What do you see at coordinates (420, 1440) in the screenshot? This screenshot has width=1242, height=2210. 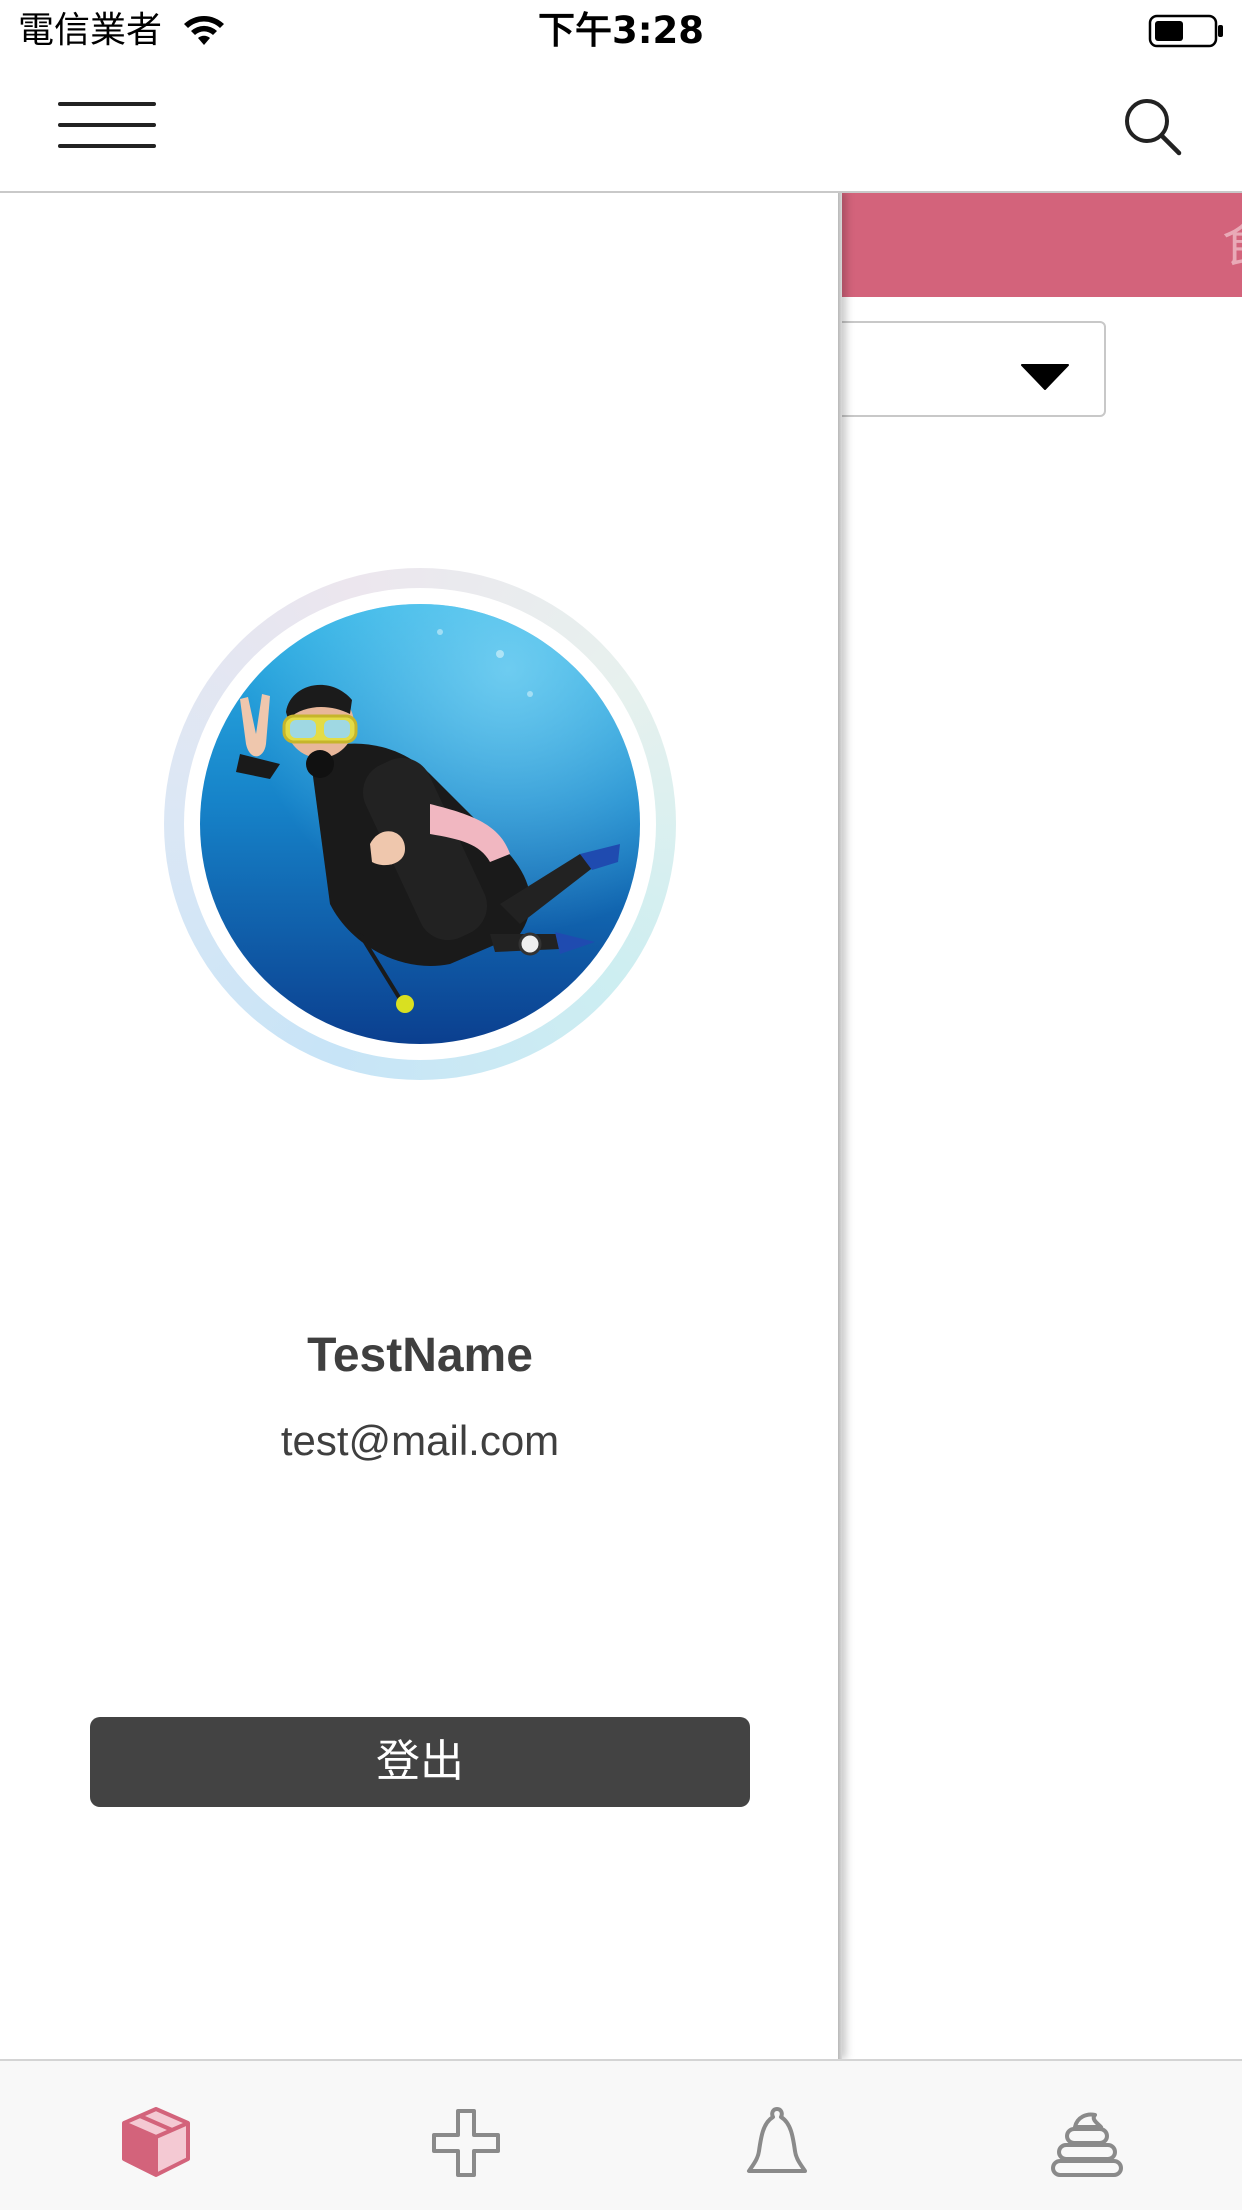 I see `user-email: test@mail.com` at bounding box center [420, 1440].